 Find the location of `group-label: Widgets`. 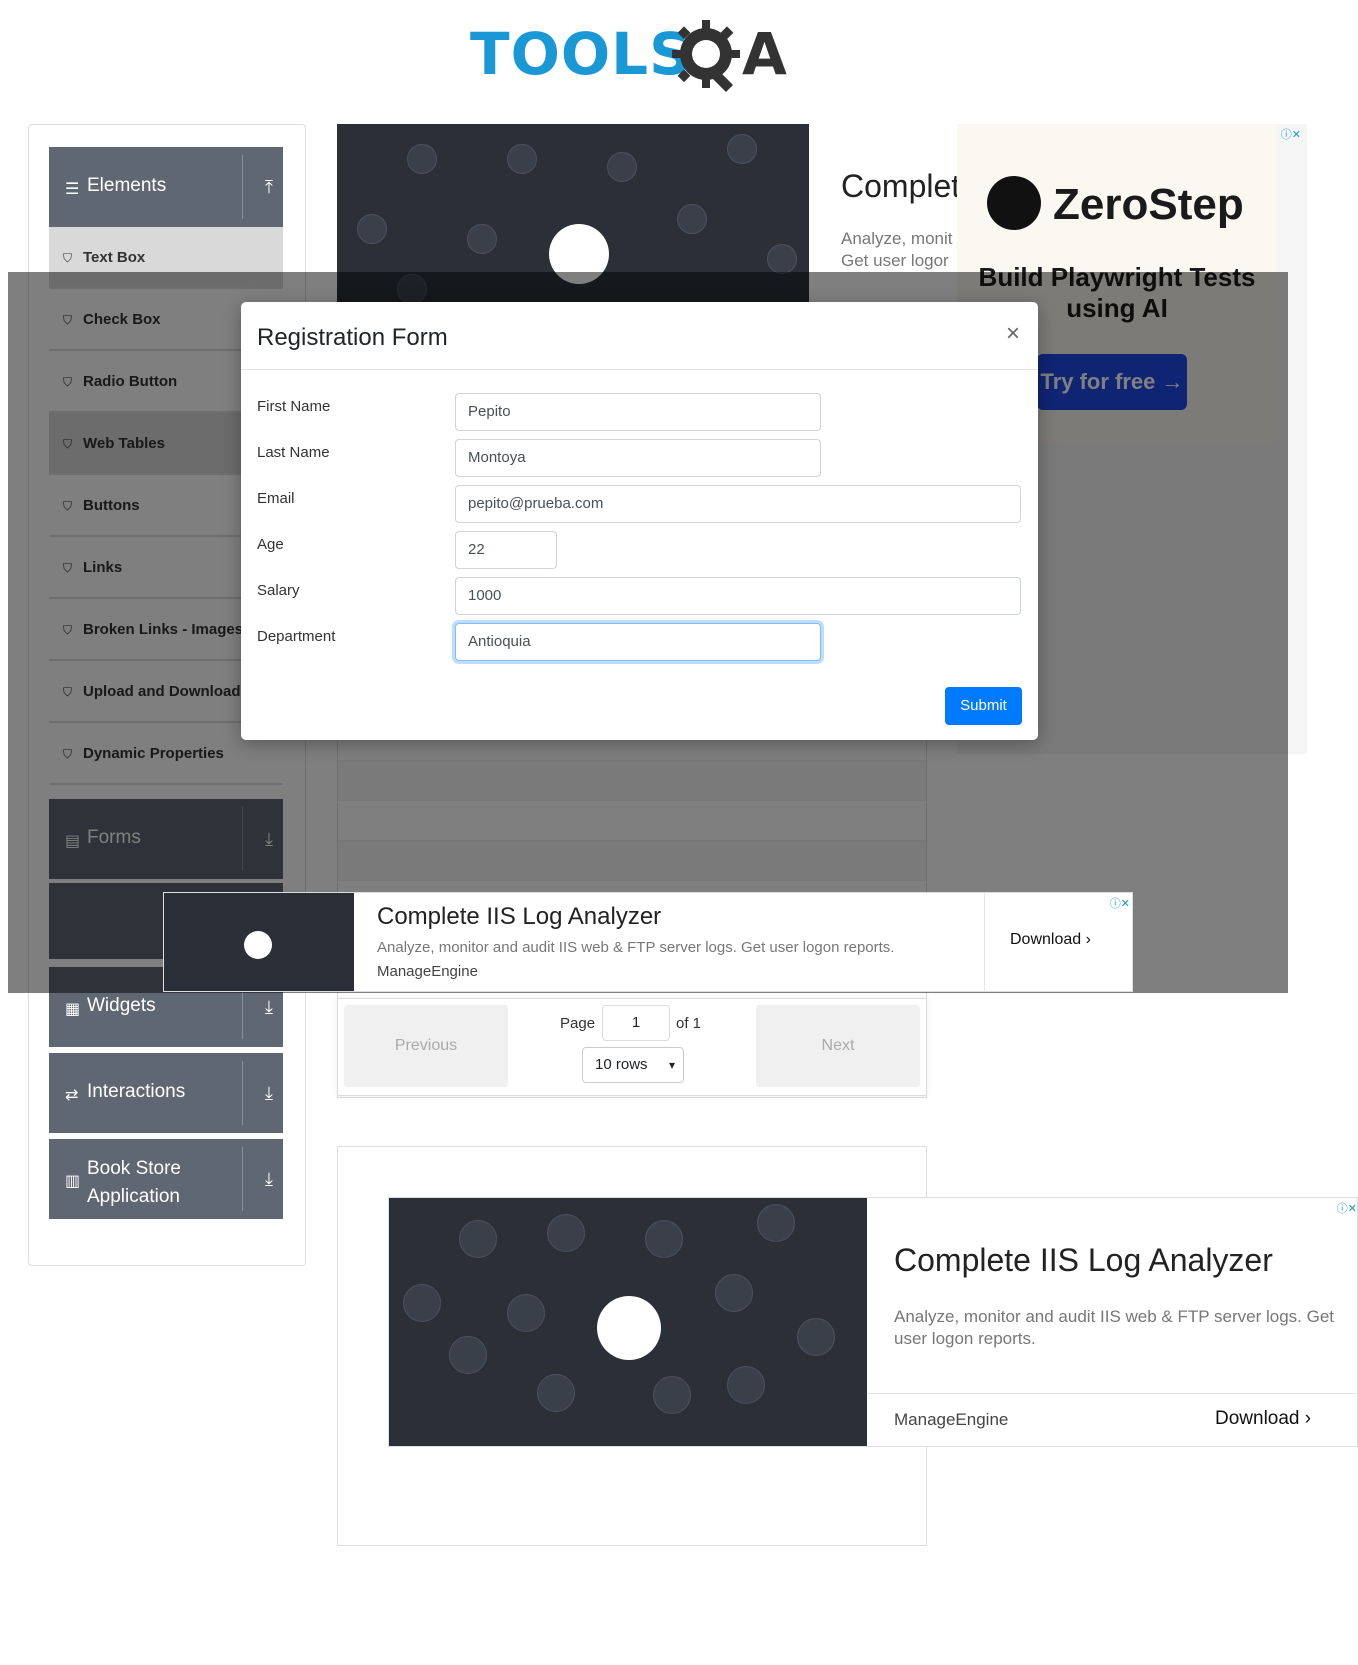

group-label: Widgets is located at coordinates (121, 1005).